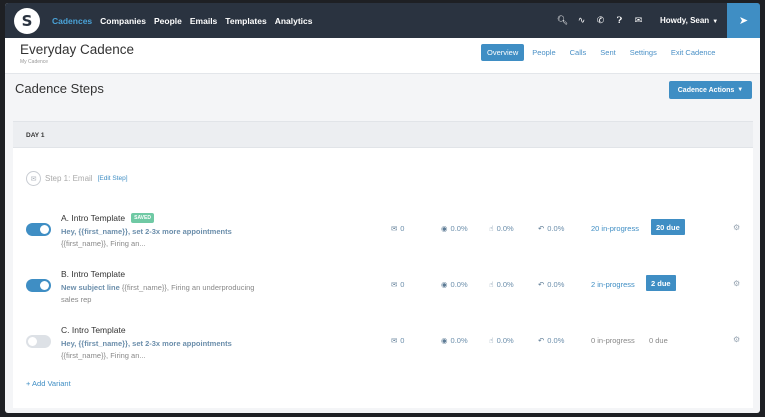 The image size is (765, 417). I want to click on nav-link-companies: Companies, so click(123, 21).